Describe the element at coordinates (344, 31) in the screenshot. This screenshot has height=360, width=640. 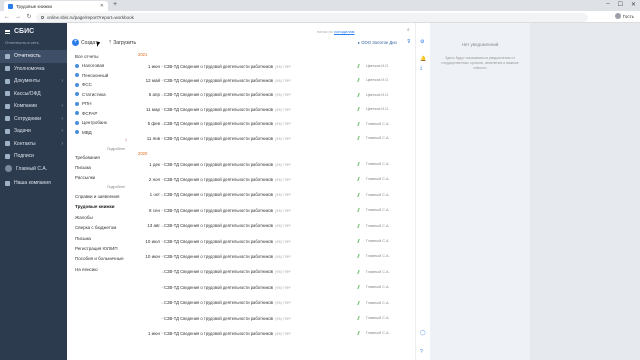
I see `search-scope-link: холодилам` at that location.